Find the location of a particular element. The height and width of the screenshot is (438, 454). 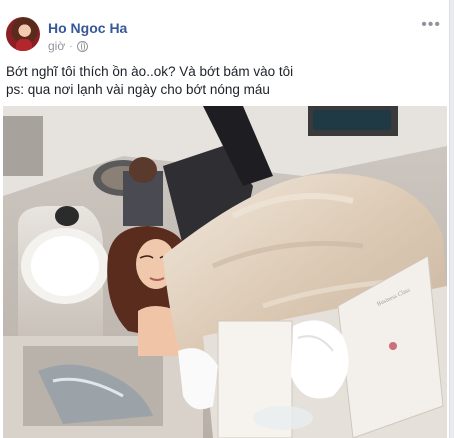

author-avatar is located at coordinates (23, 34).